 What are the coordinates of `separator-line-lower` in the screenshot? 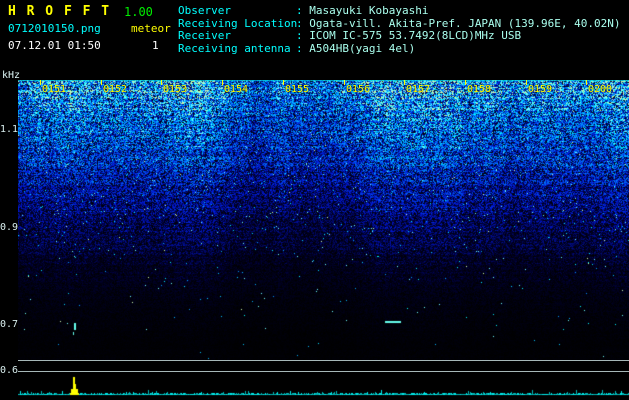 It's located at (323, 371).